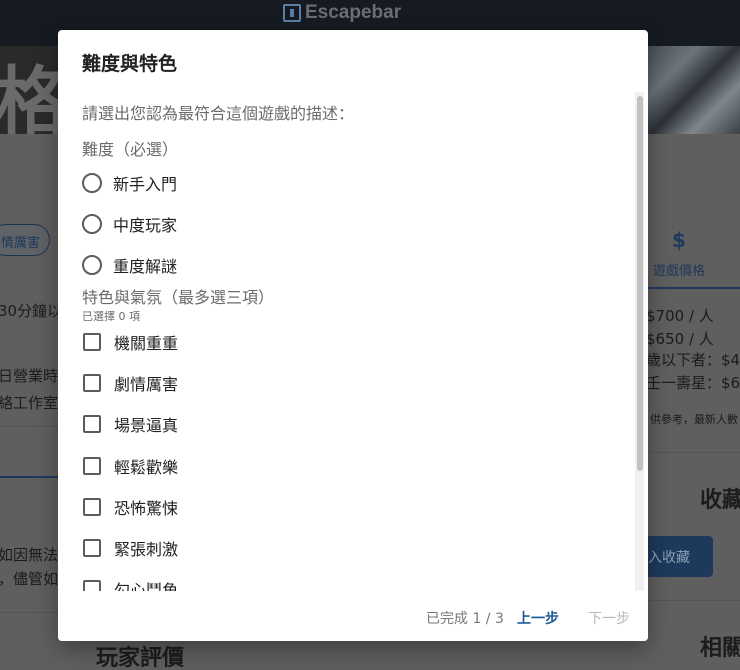 The height and width of the screenshot is (670, 740). Describe the element at coordinates (679, 240) in the screenshot. I see `price-icon: $` at that location.